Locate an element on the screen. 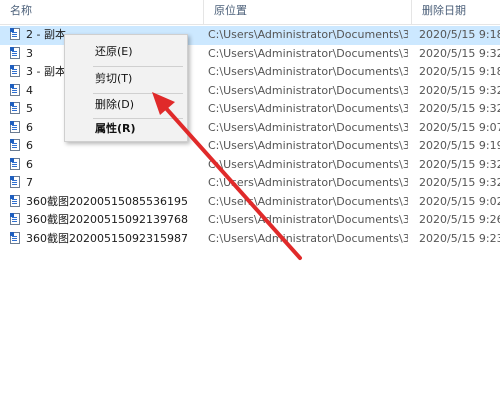  file-name: 360截图20200515085536195 is located at coordinates (107, 201).